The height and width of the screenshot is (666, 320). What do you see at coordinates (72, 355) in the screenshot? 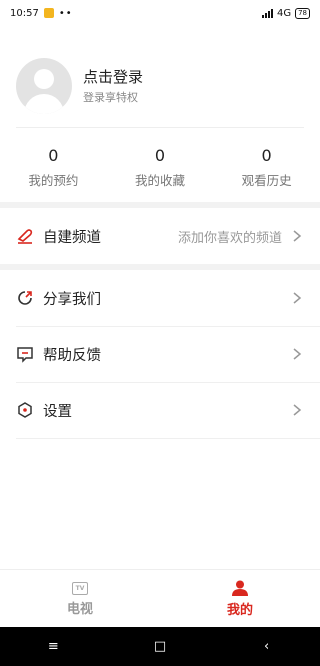
I see `feedback-label: 帮助反馈` at bounding box center [72, 355].